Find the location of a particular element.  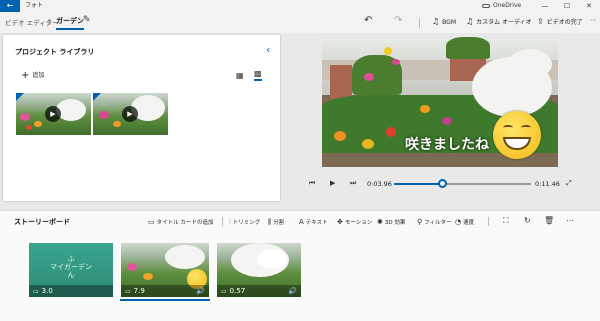

seek-bar is located at coordinates (462, 183).